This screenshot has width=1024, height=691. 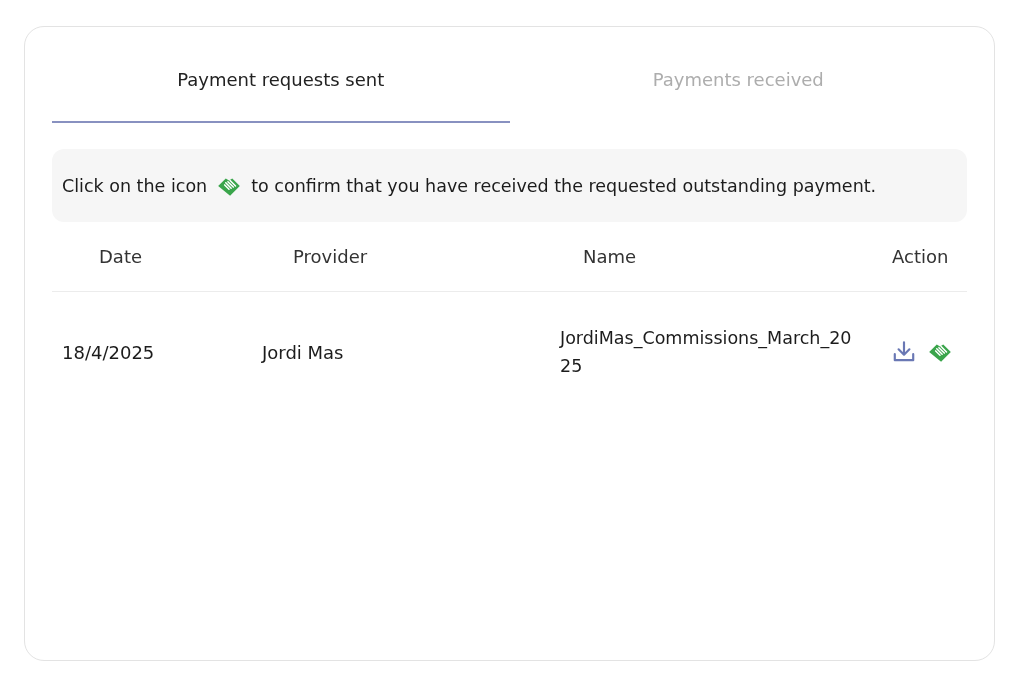 What do you see at coordinates (330, 256) in the screenshot?
I see `column-header: Provider` at bounding box center [330, 256].